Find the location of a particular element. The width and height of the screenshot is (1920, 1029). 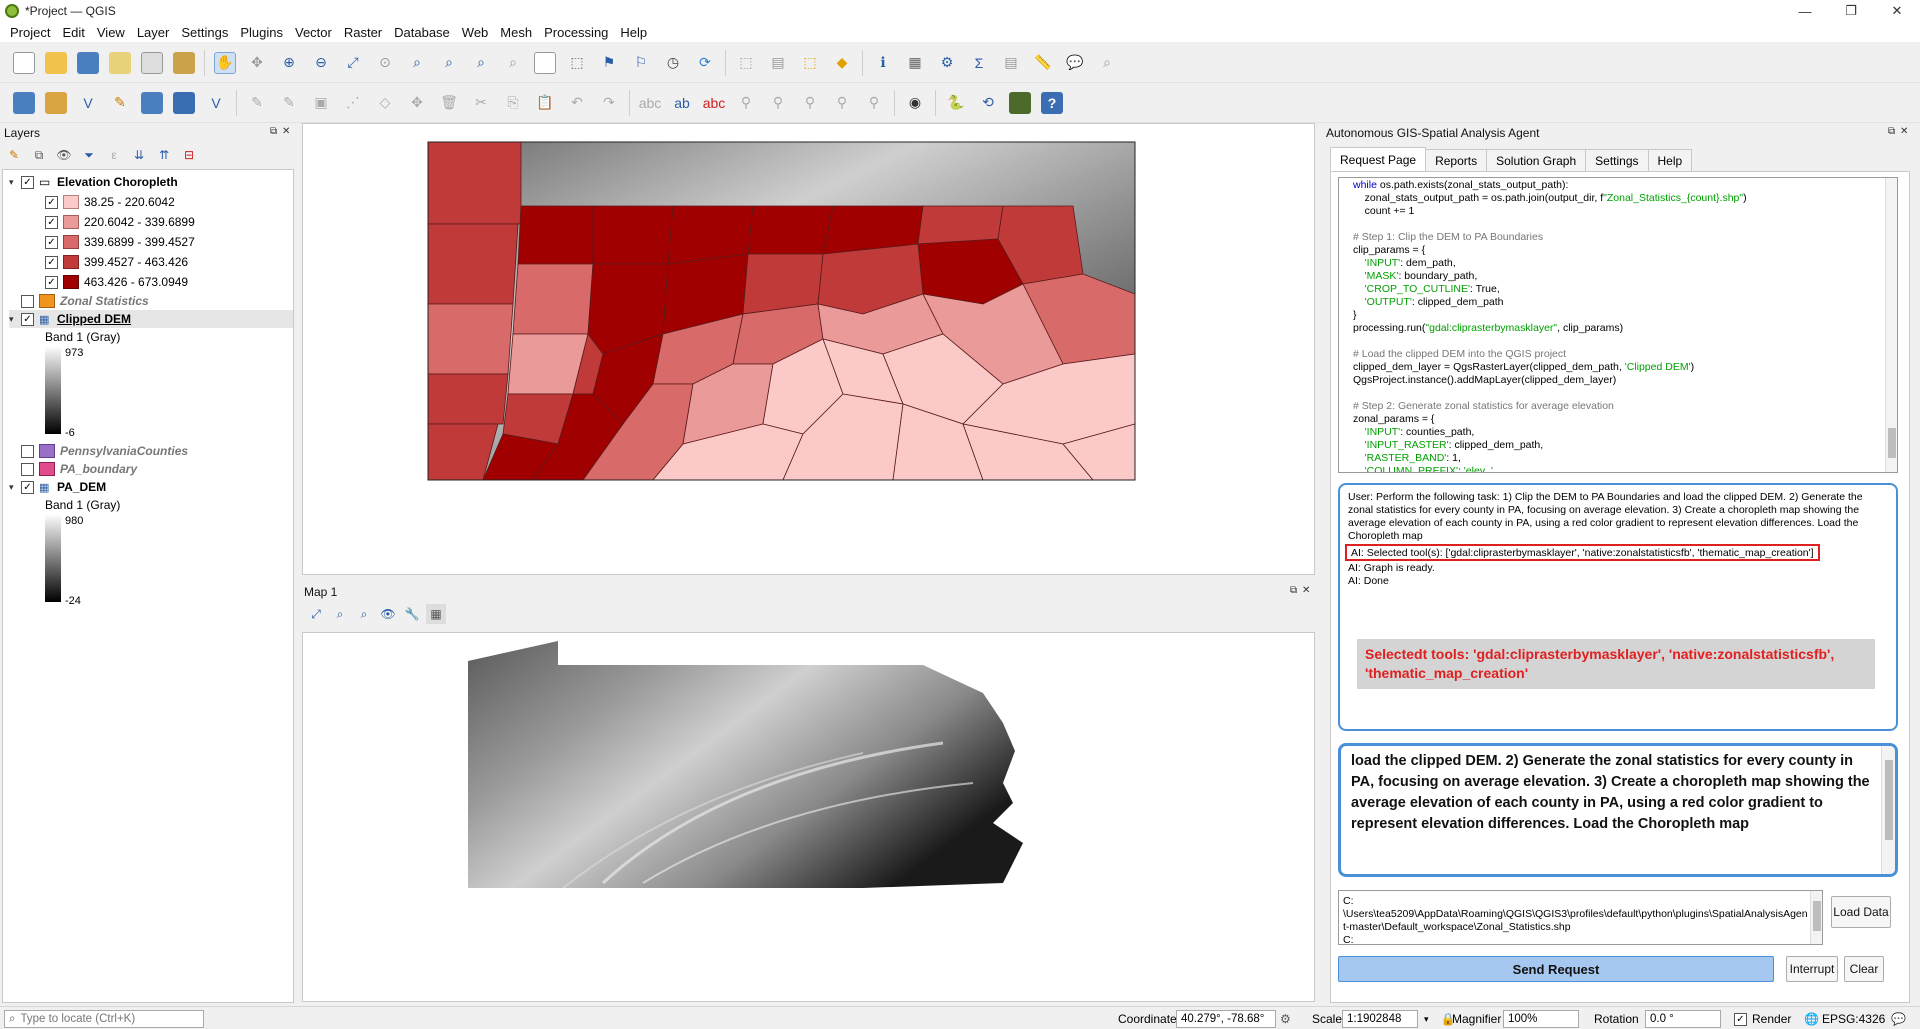

refresh-icon: ⟳ is located at coordinates (705, 63).